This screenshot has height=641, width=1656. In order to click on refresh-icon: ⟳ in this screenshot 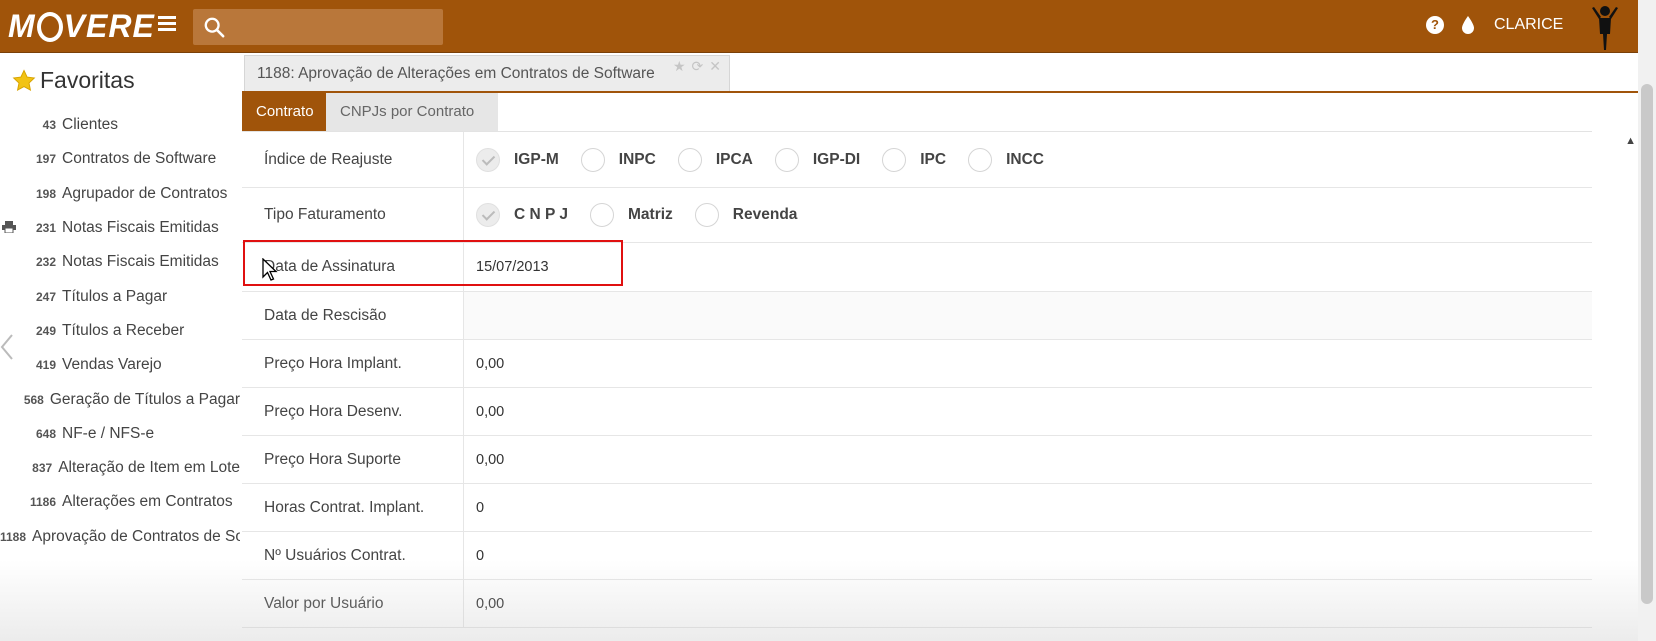, I will do `click(698, 66)`.